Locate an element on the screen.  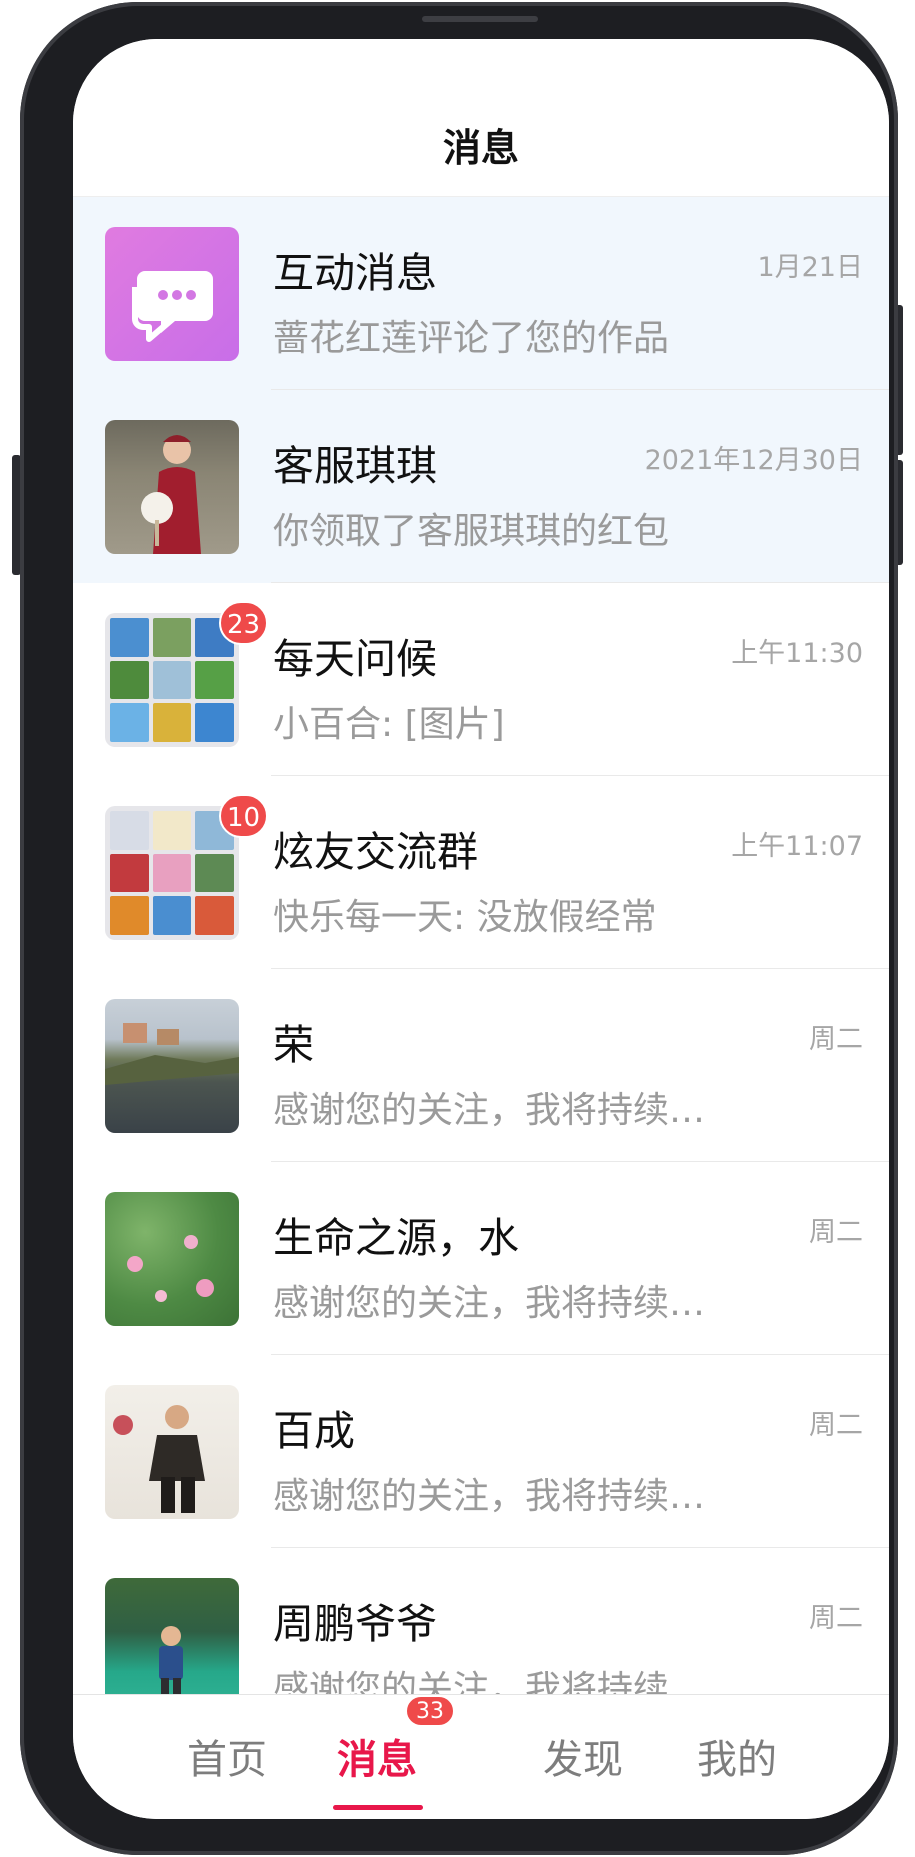
tab-me: 我的 is located at coordinates (737, 1756).